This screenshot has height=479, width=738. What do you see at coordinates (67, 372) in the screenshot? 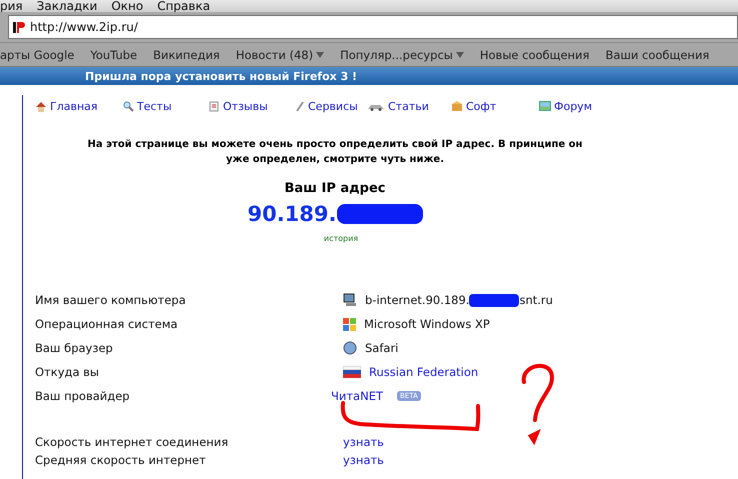
I see `info-label: Откуда вы` at bounding box center [67, 372].